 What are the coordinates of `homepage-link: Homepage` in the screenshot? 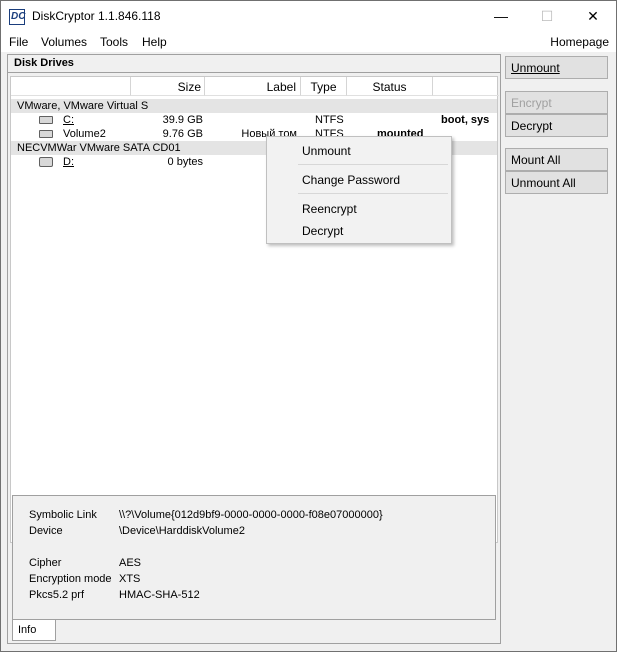 It's located at (579, 42).